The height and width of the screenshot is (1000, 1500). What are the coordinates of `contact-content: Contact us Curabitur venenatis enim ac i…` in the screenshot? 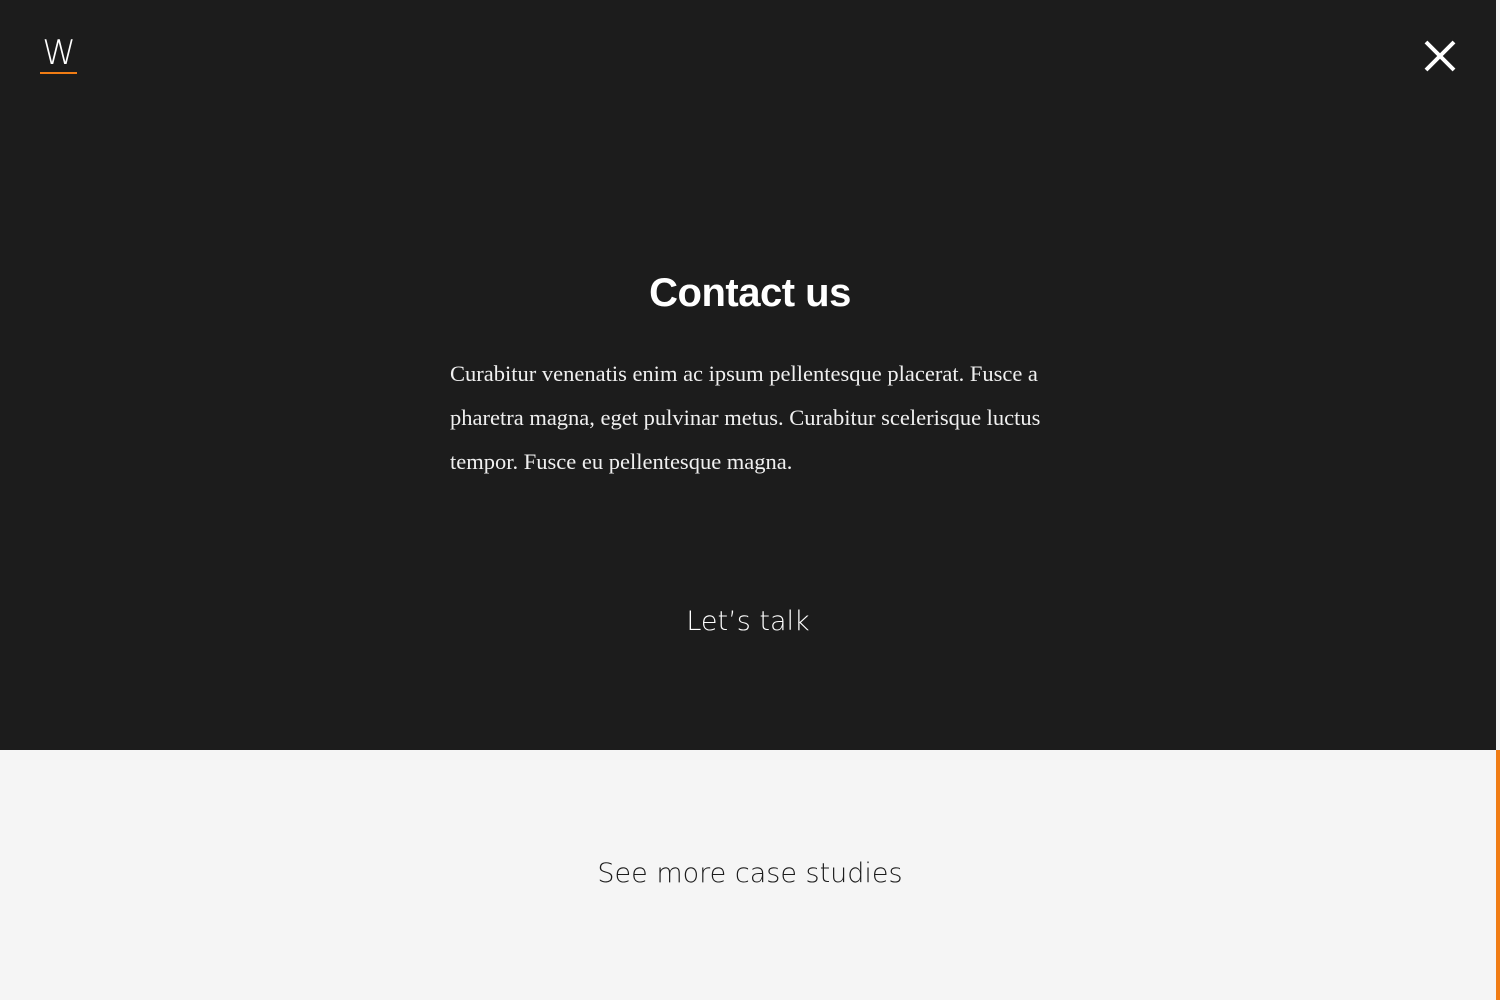 It's located at (750, 376).